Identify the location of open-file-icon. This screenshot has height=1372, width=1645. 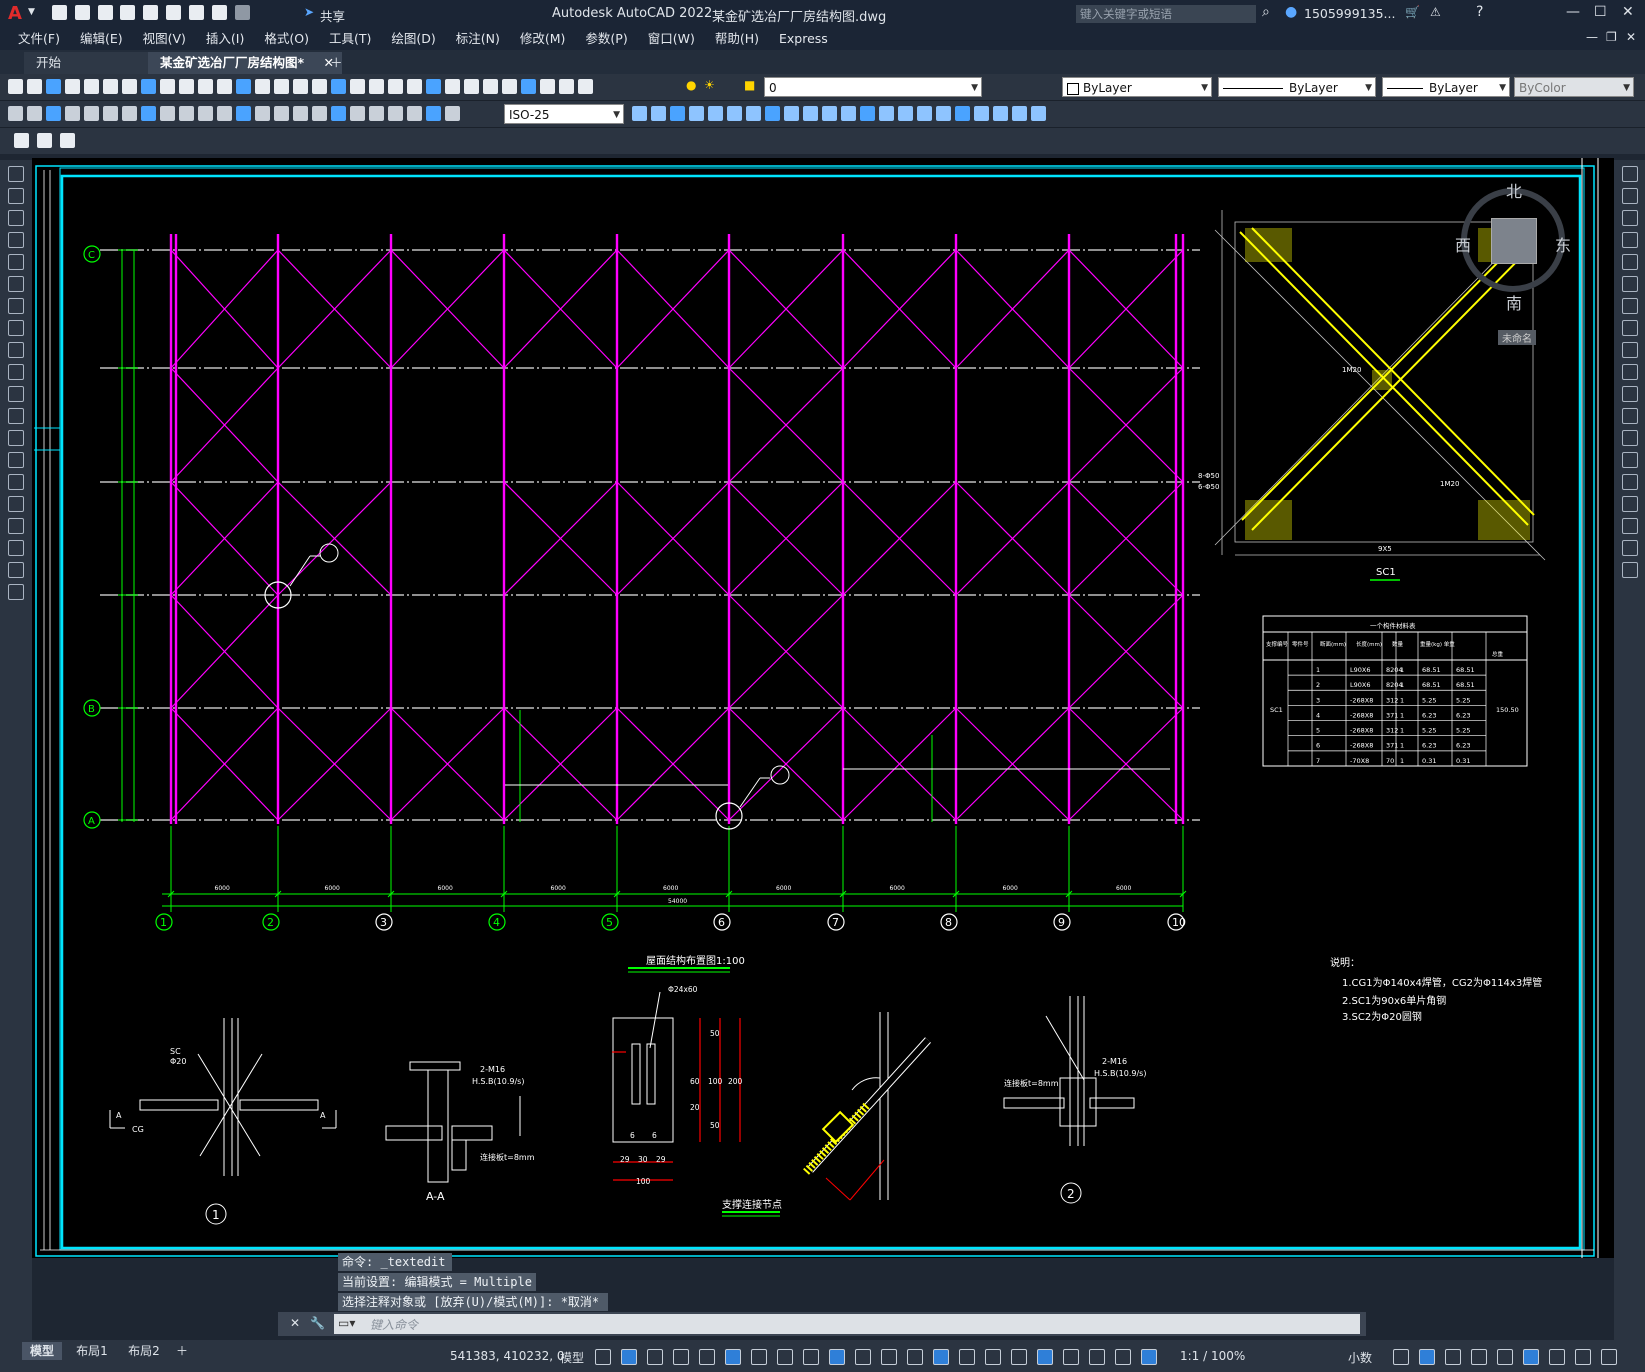
(82, 12).